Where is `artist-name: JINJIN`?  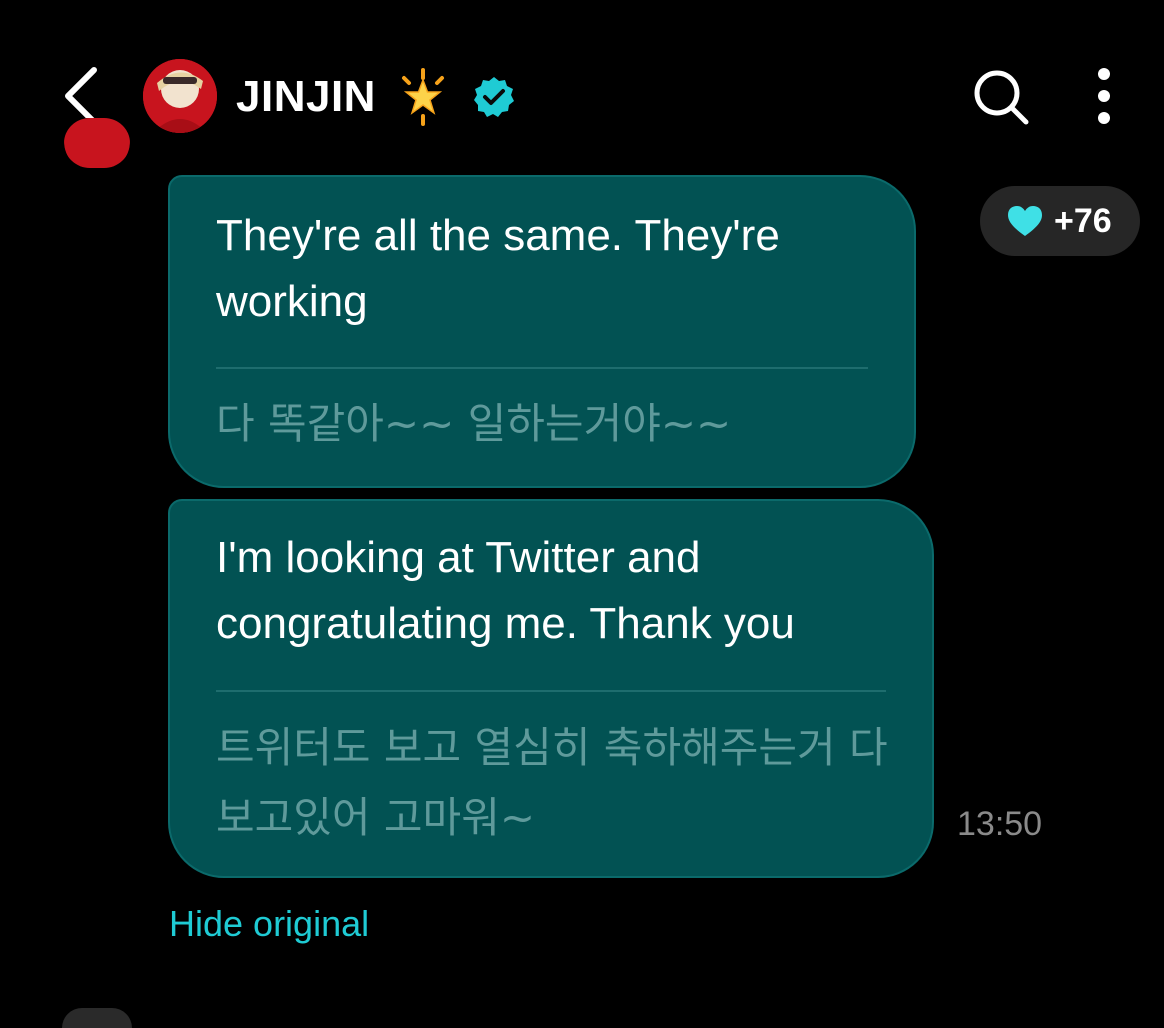
artist-name: JINJIN is located at coordinates (306, 96).